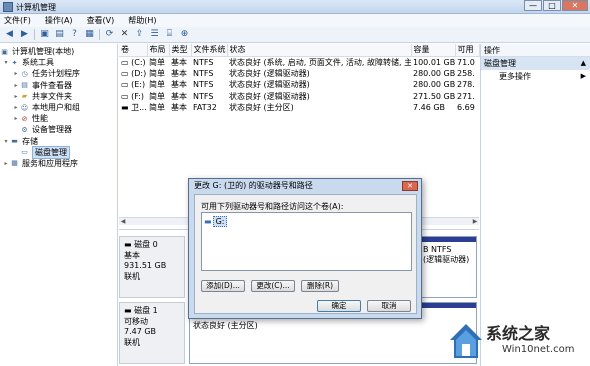  Describe the element at coordinates (535, 63) in the screenshot. I see `actions-section-disk-management: 磁盘管理 ▲` at that location.